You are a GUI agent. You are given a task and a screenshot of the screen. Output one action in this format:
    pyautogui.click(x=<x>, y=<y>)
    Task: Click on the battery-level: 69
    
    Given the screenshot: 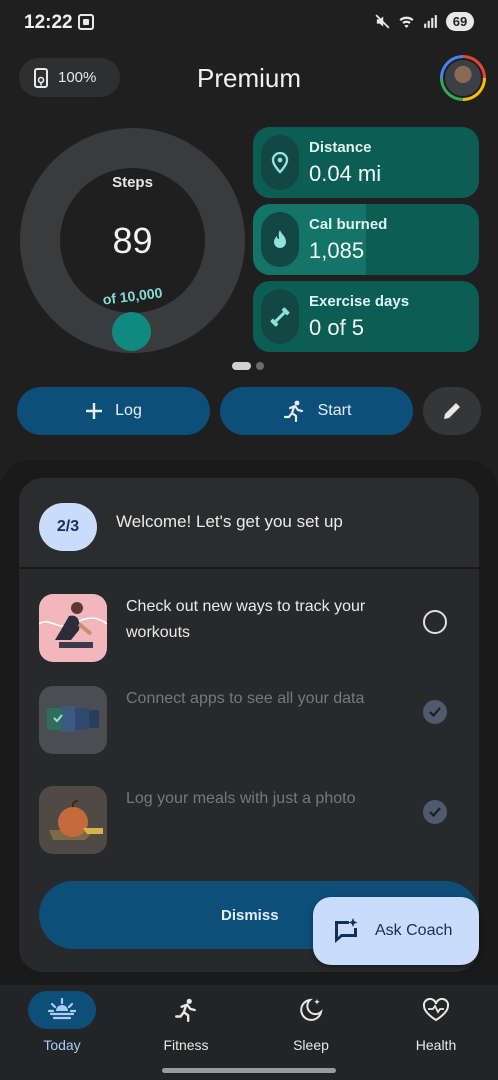 What is the action you would take?
    pyautogui.click(x=460, y=21)
    